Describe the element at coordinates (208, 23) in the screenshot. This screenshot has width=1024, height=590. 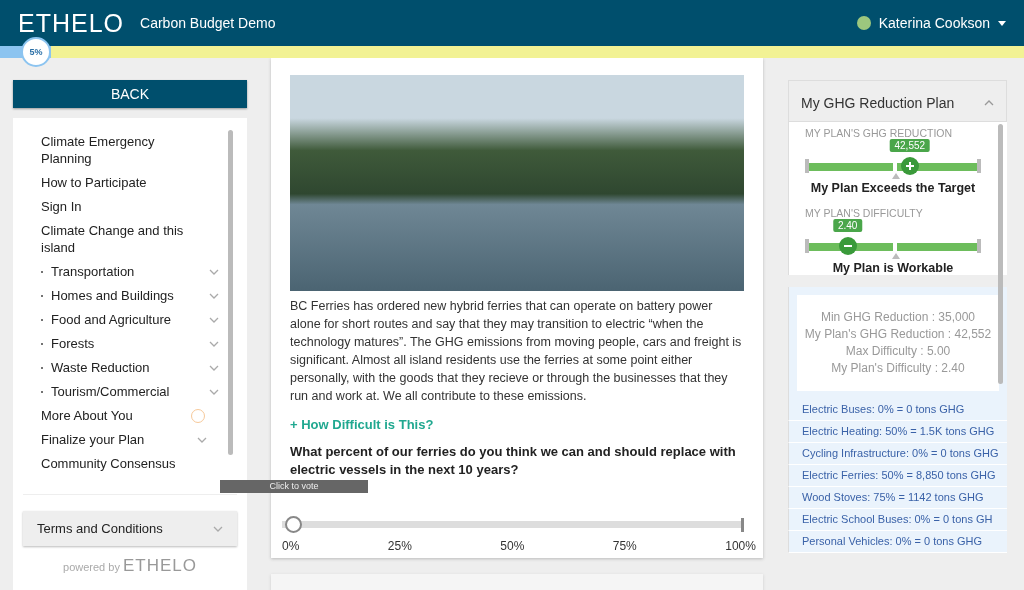
I see `app-title: Carbon Budget Demo` at that location.